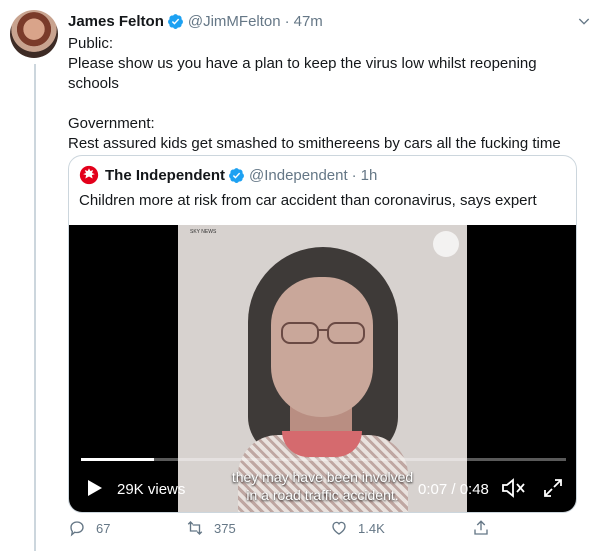 The image size is (602, 551). What do you see at coordinates (89, 175) in the screenshot?
I see `independent-eagle-icon` at bounding box center [89, 175].